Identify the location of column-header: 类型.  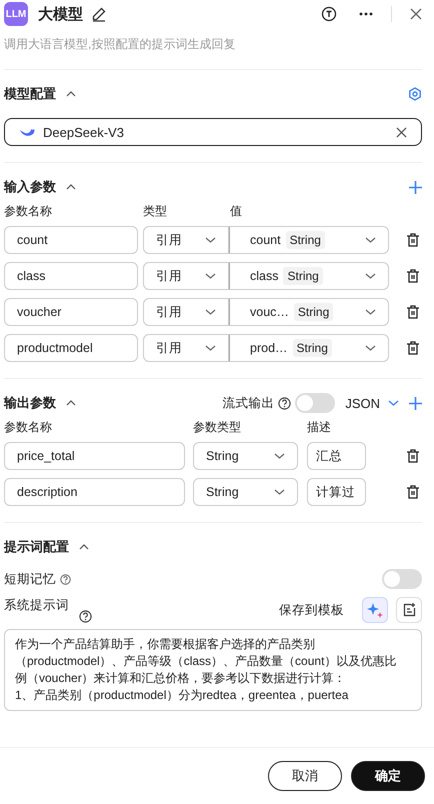
(155, 211).